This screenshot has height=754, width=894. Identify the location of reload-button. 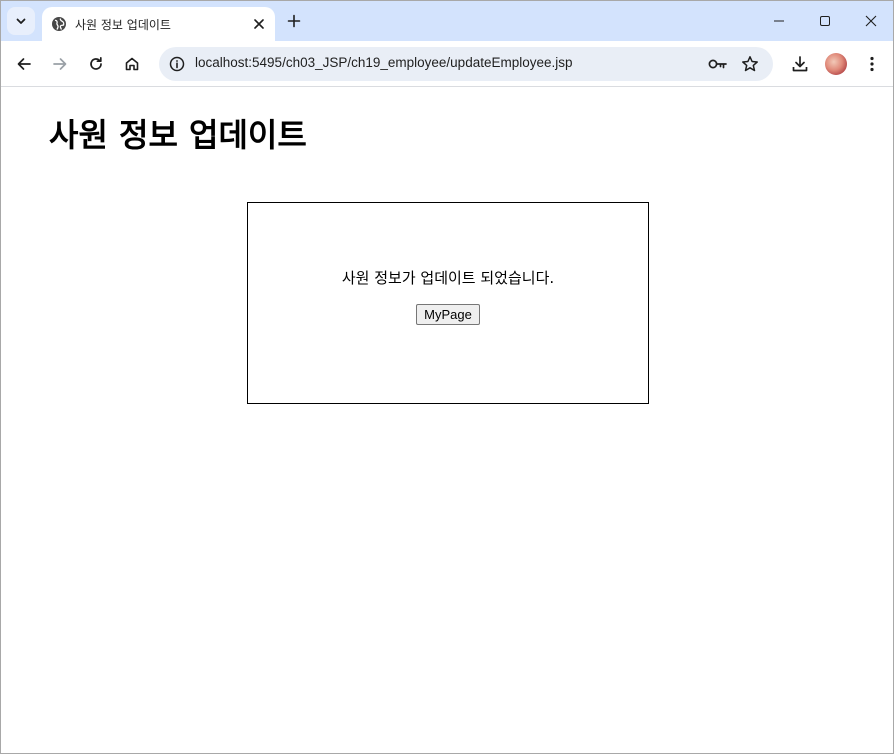
(96, 64).